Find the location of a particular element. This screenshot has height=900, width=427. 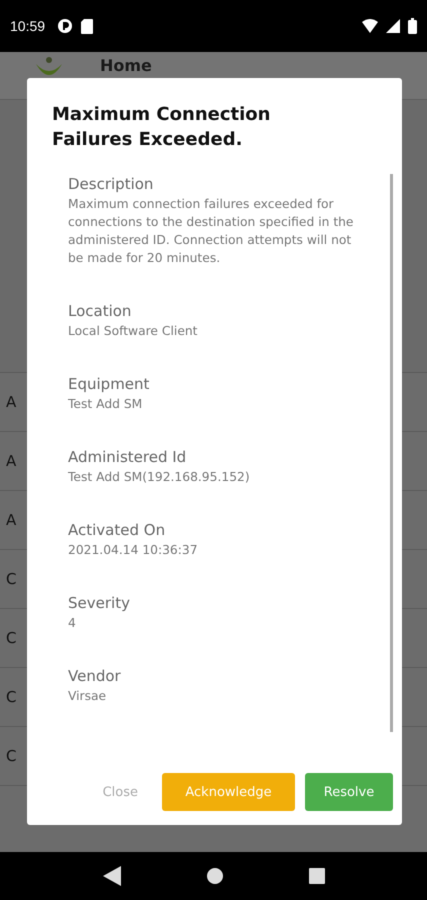

field-value: 2021.04.14 10:36:37 is located at coordinates (133, 550).